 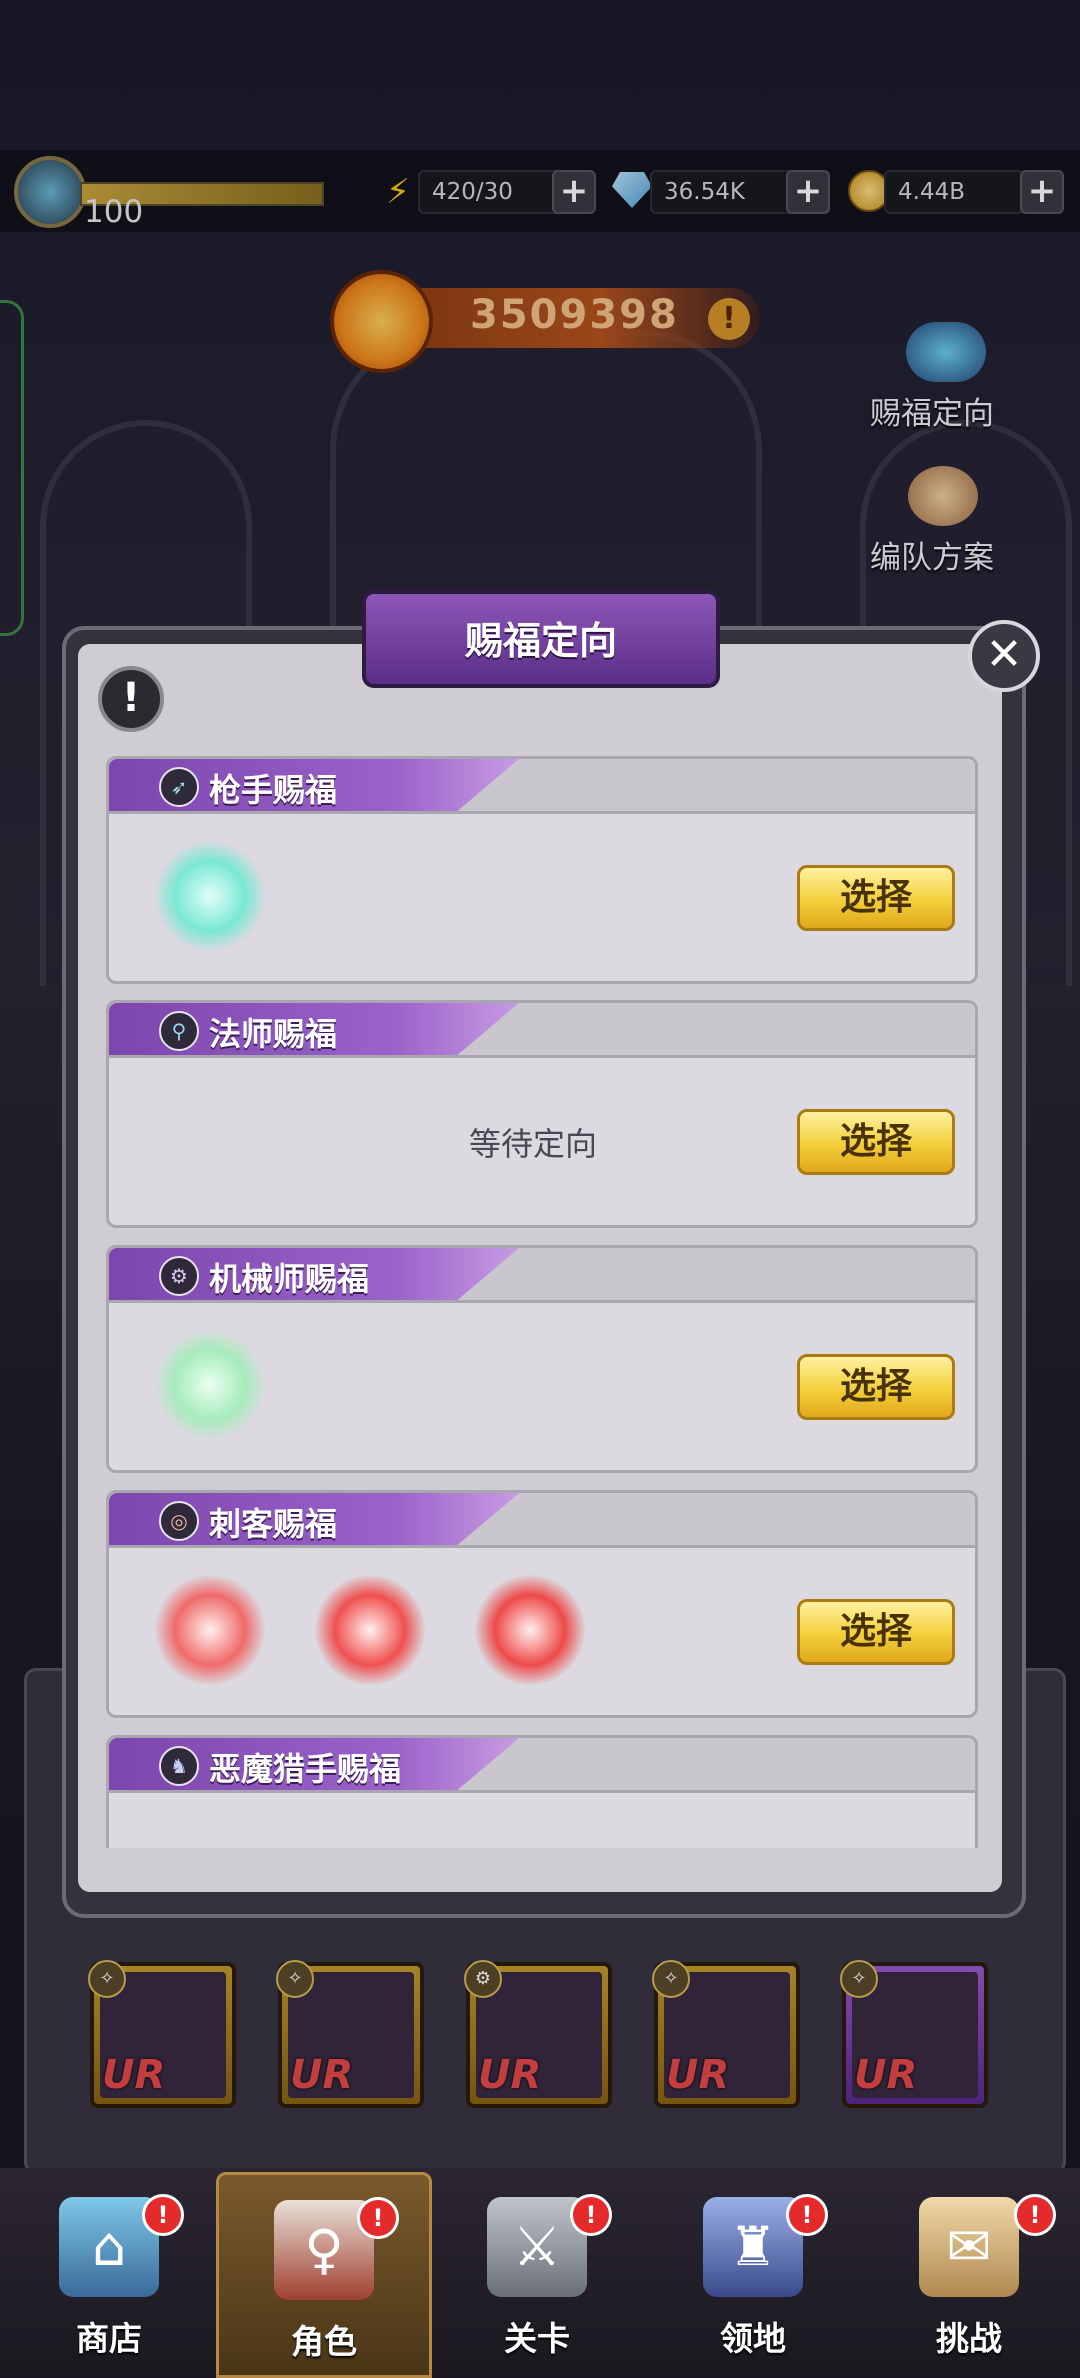 I want to click on info-button: !, so click(x=131, y=699).